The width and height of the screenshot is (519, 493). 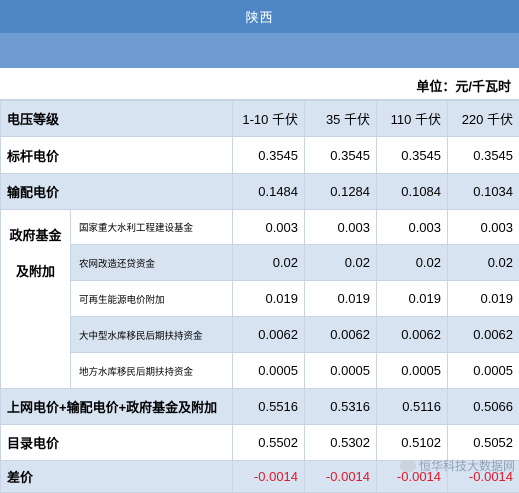 What do you see at coordinates (341, 192) in the screenshot?
I see `cell: 0.1284` at bounding box center [341, 192].